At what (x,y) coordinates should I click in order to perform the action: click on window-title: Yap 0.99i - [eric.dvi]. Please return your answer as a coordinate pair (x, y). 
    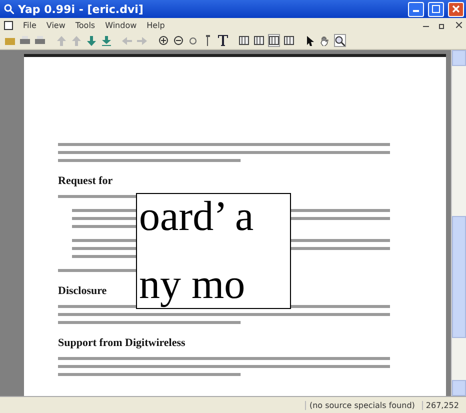
    Looking at the image, I should click on (81, 9).